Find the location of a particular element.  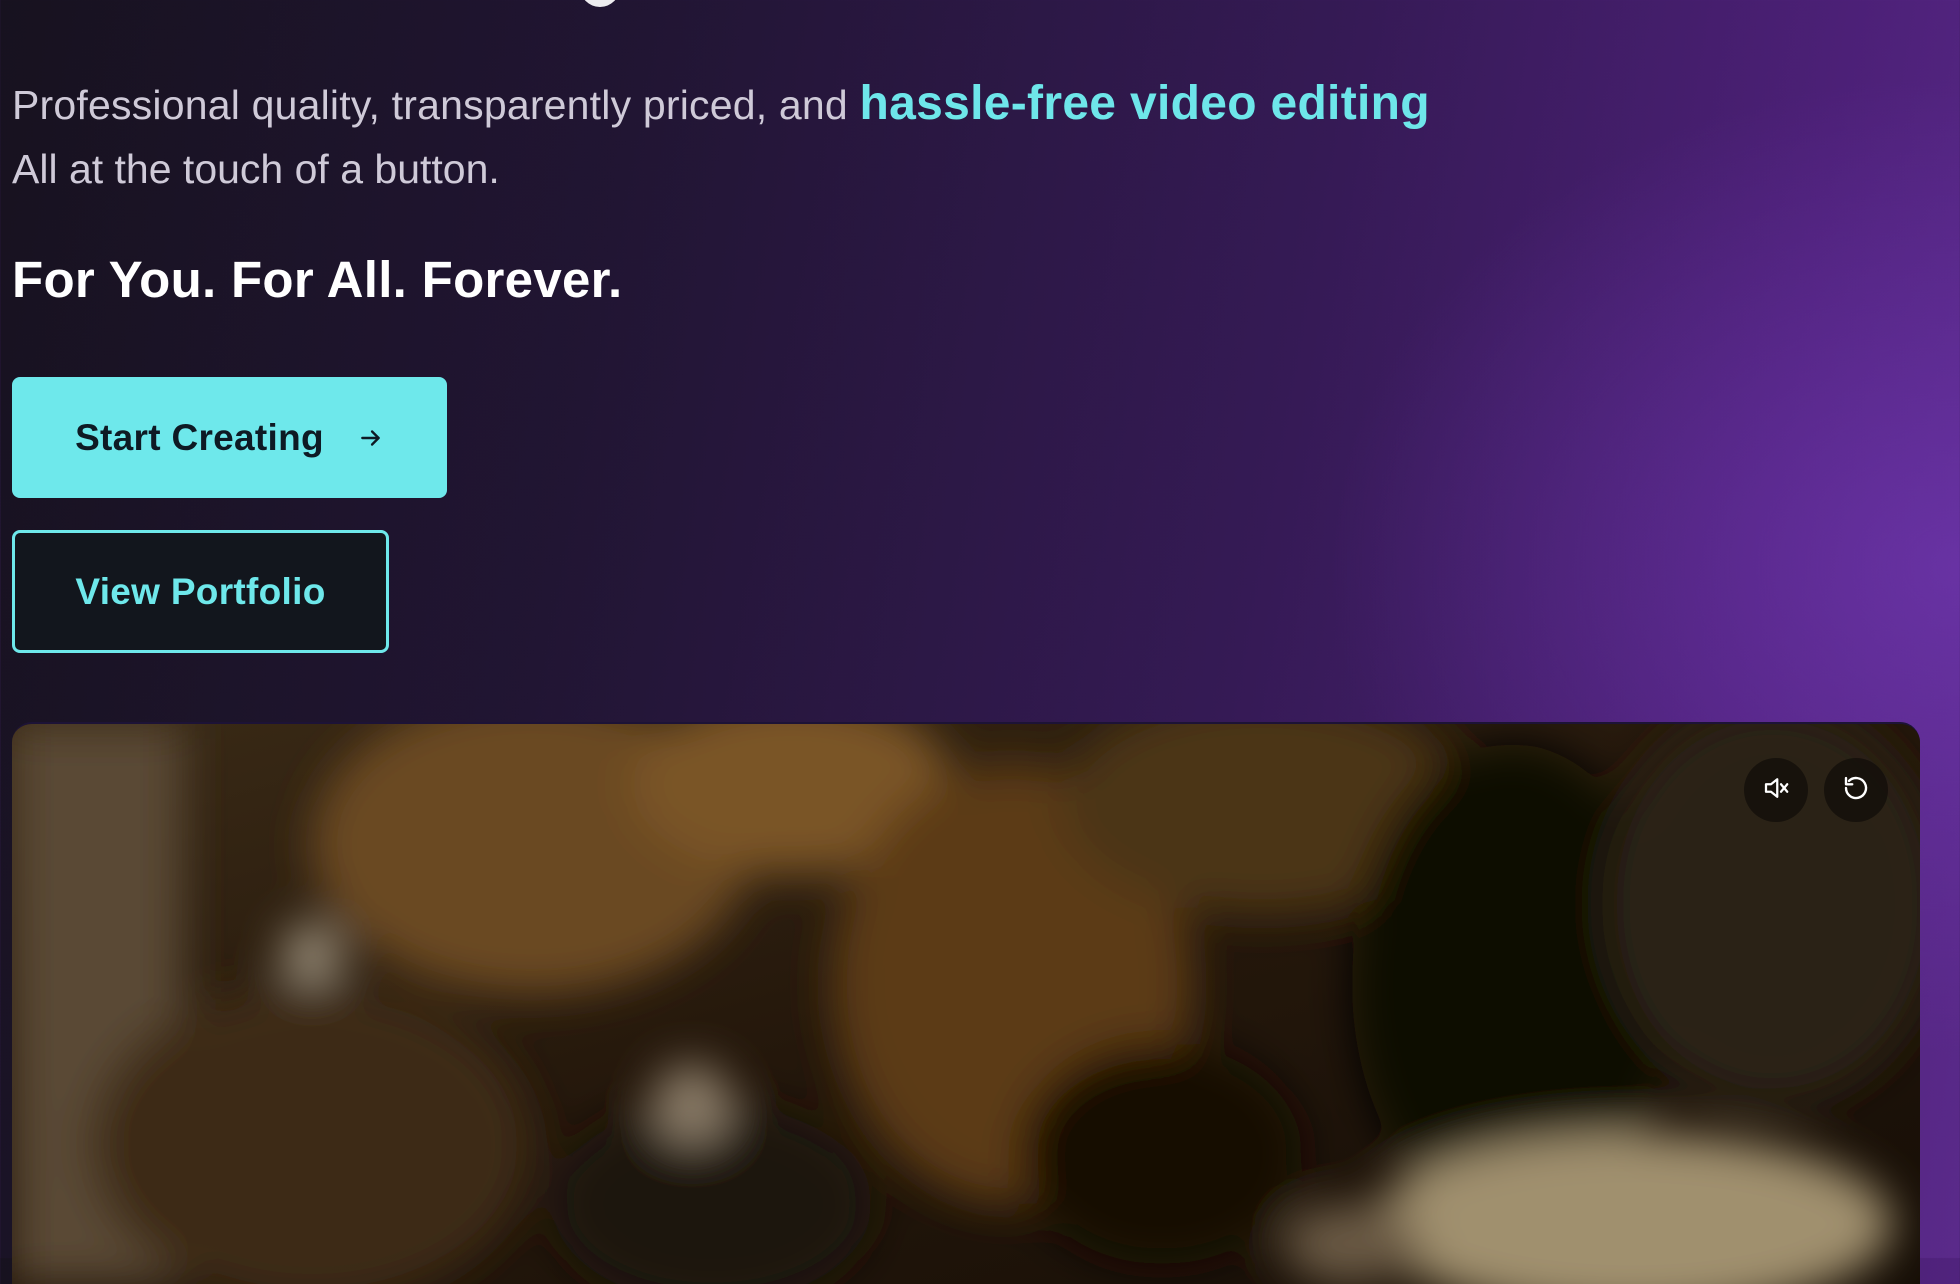

arrow-right-icon is located at coordinates (371, 438).